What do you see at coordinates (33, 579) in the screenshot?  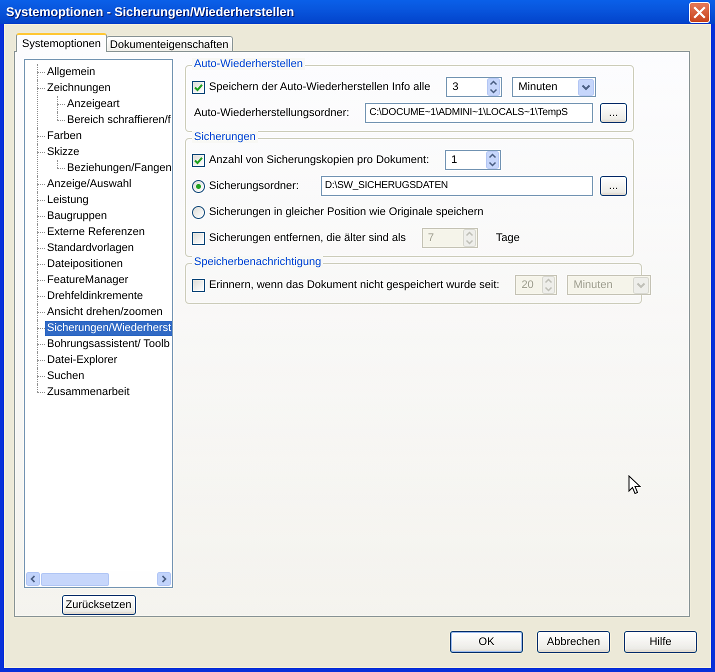 I see `scroll-left-icon` at bounding box center [33, 579].